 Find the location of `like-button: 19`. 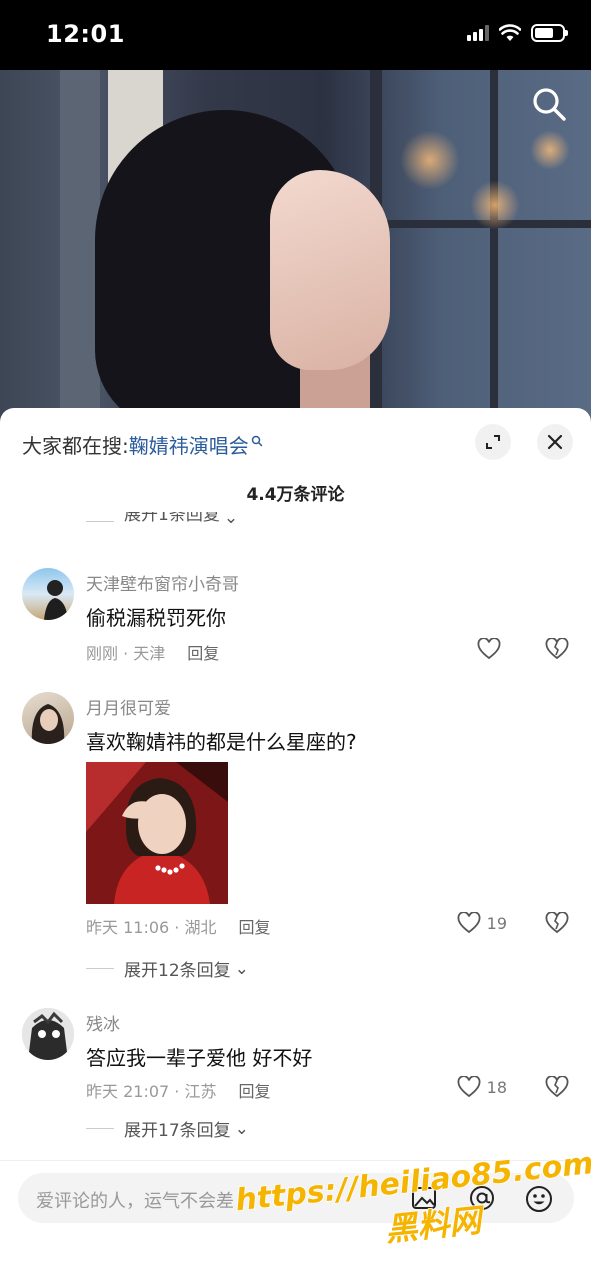

like-button: 19 is located at coordinates (482, 923).